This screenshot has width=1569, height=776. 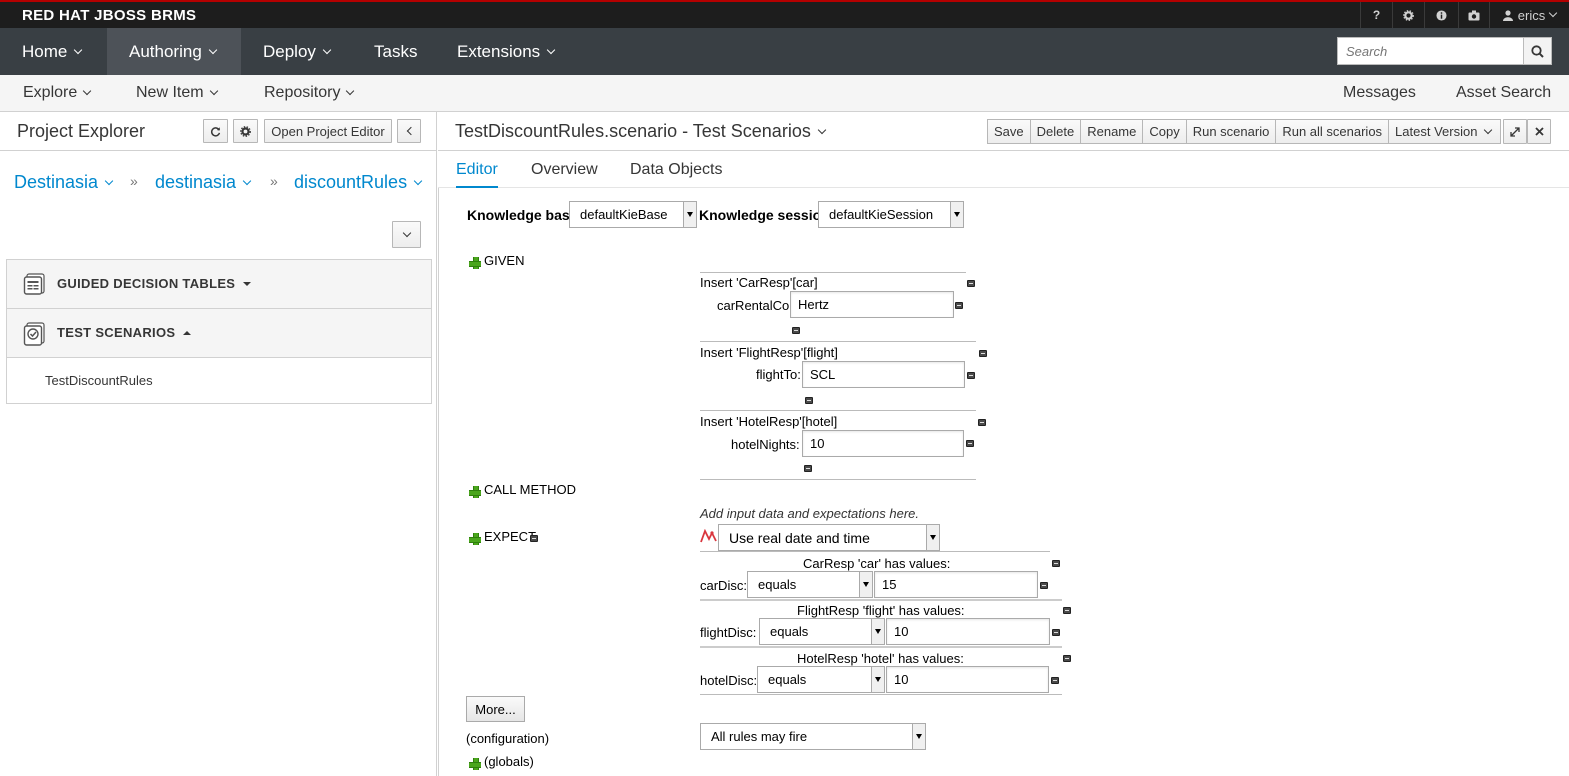 What do you see at coordinates (676, 170) in the screenshot?
I see `tab-data-objects: Data Objects` at bounding box center [676, 170].